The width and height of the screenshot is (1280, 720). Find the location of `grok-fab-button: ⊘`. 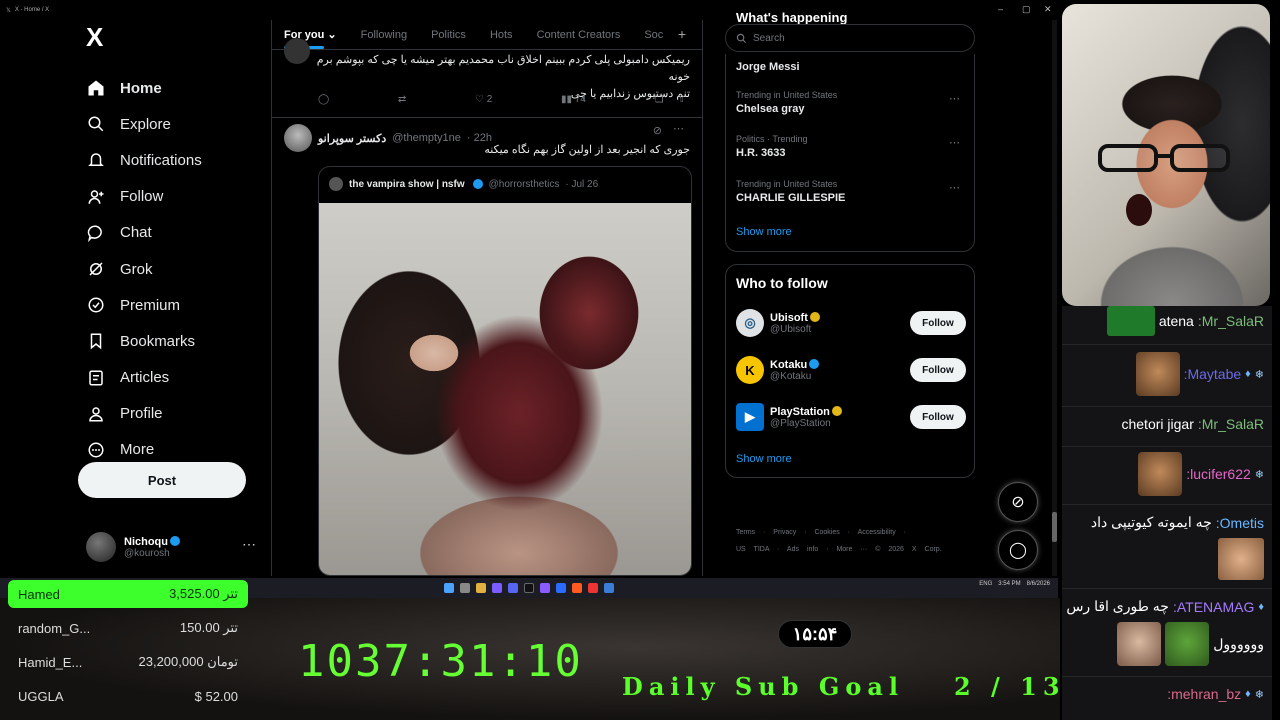

grok-fab-button: ⊘ is located at coordinates (1018, 502).